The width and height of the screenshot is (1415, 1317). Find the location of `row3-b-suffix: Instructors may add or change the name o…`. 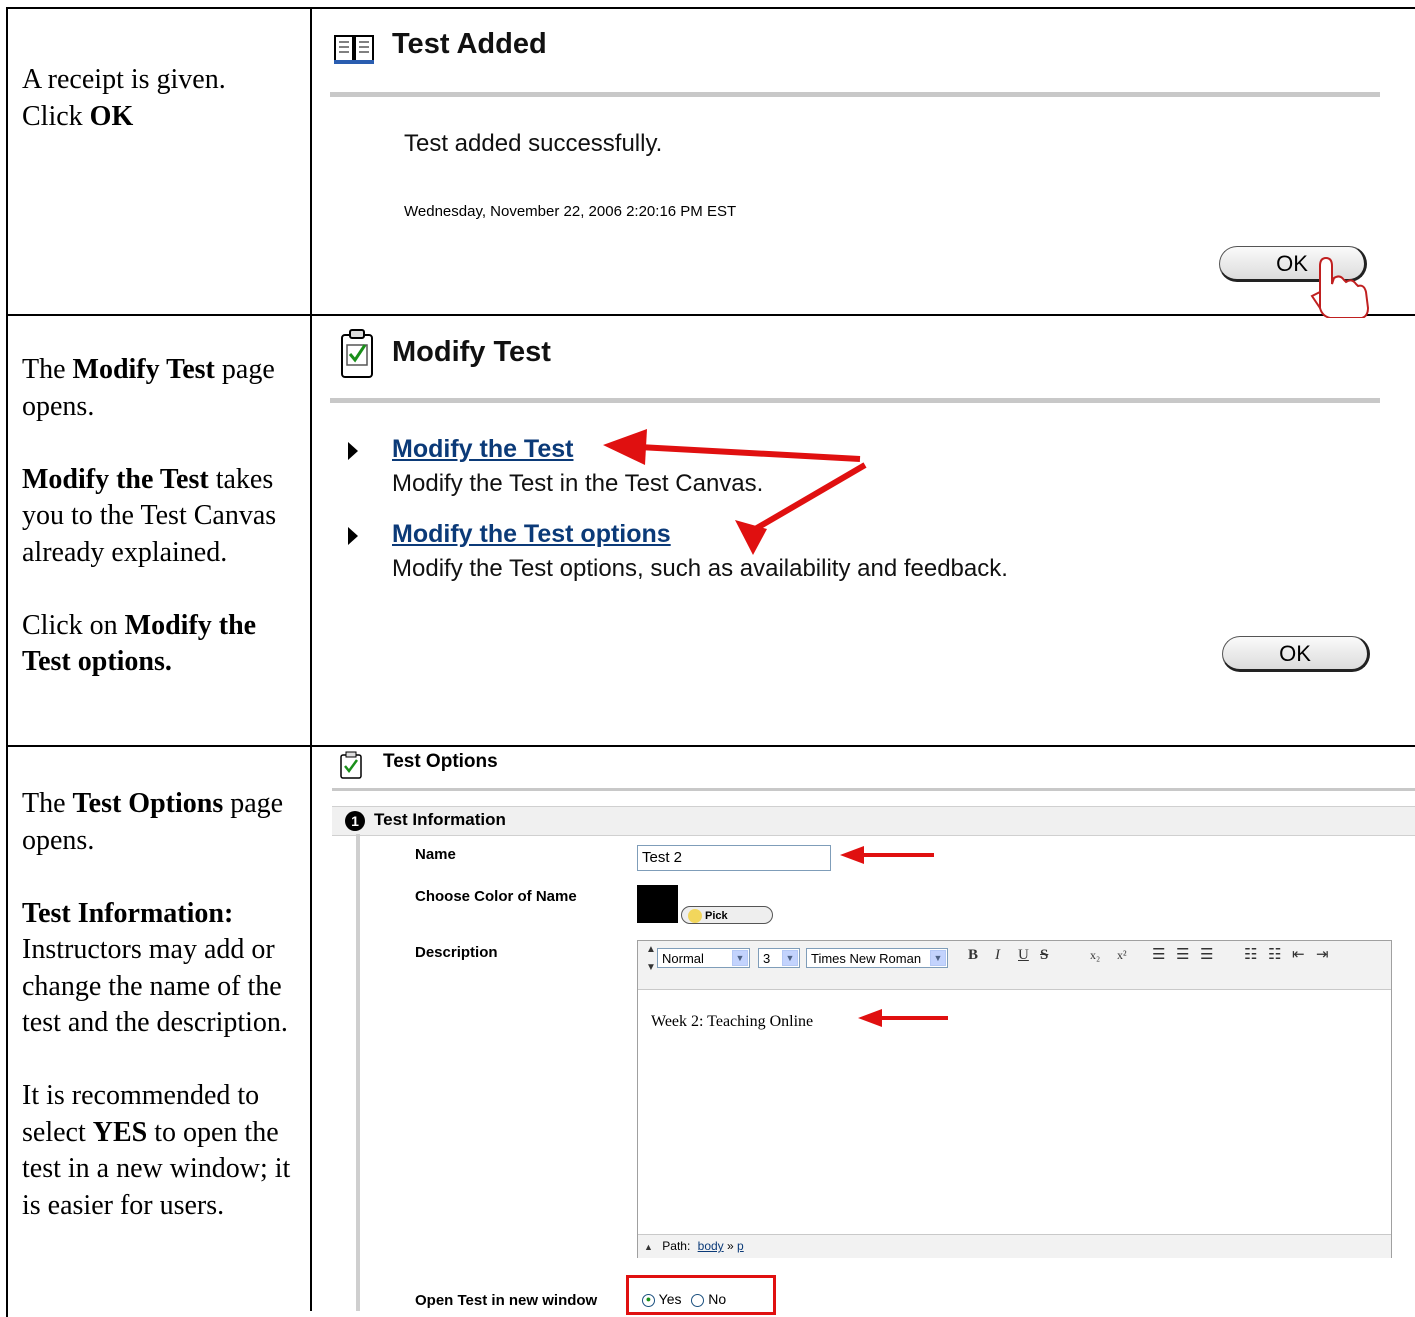

row3-b-suffix: Instructors may add or change the name o… is located at coordinates (155, 986).